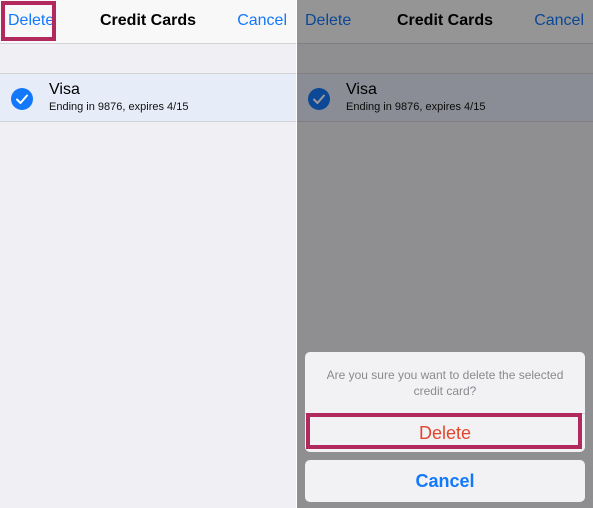  Describe the element at coordinates (28, 21) in the screenshot. I see `delete-button-highlight` at that location.